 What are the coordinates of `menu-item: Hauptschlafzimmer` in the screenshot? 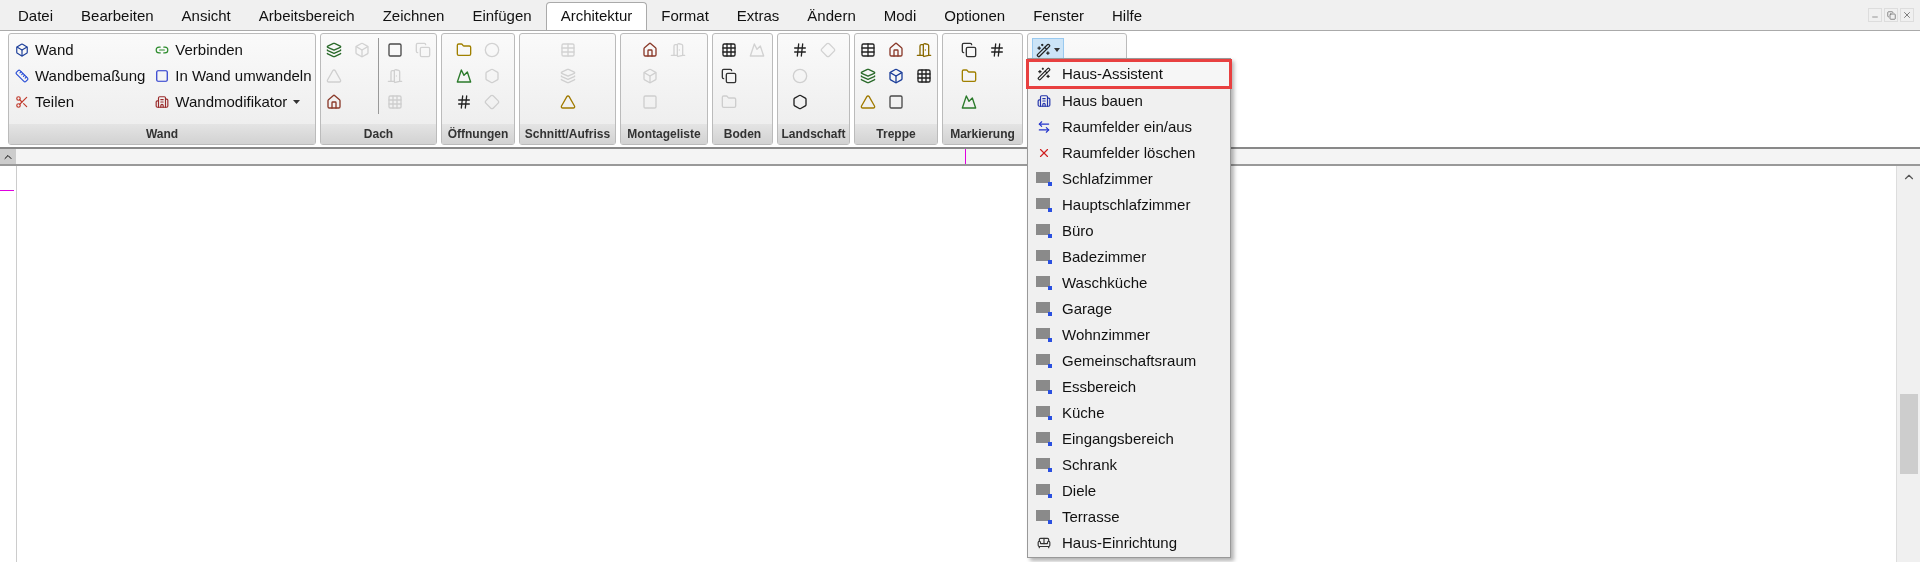 It's located at (1129, 205).